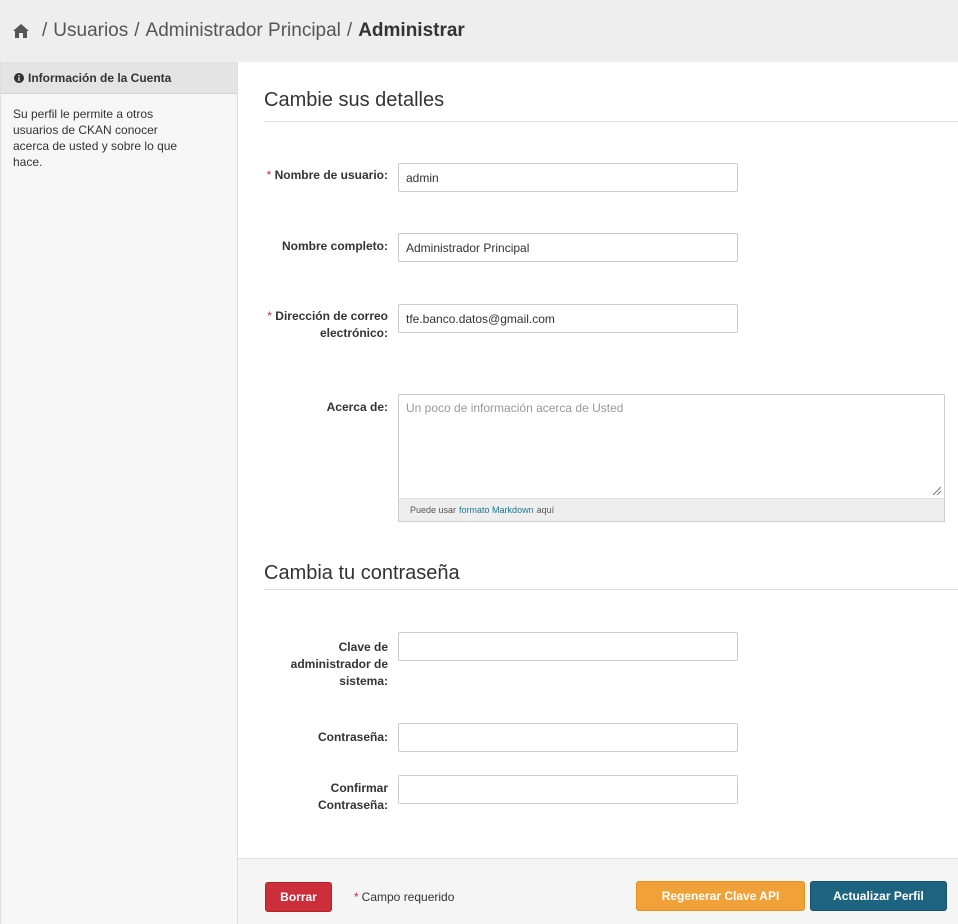  I want to click on confirm-password-field, so click(568, 789).